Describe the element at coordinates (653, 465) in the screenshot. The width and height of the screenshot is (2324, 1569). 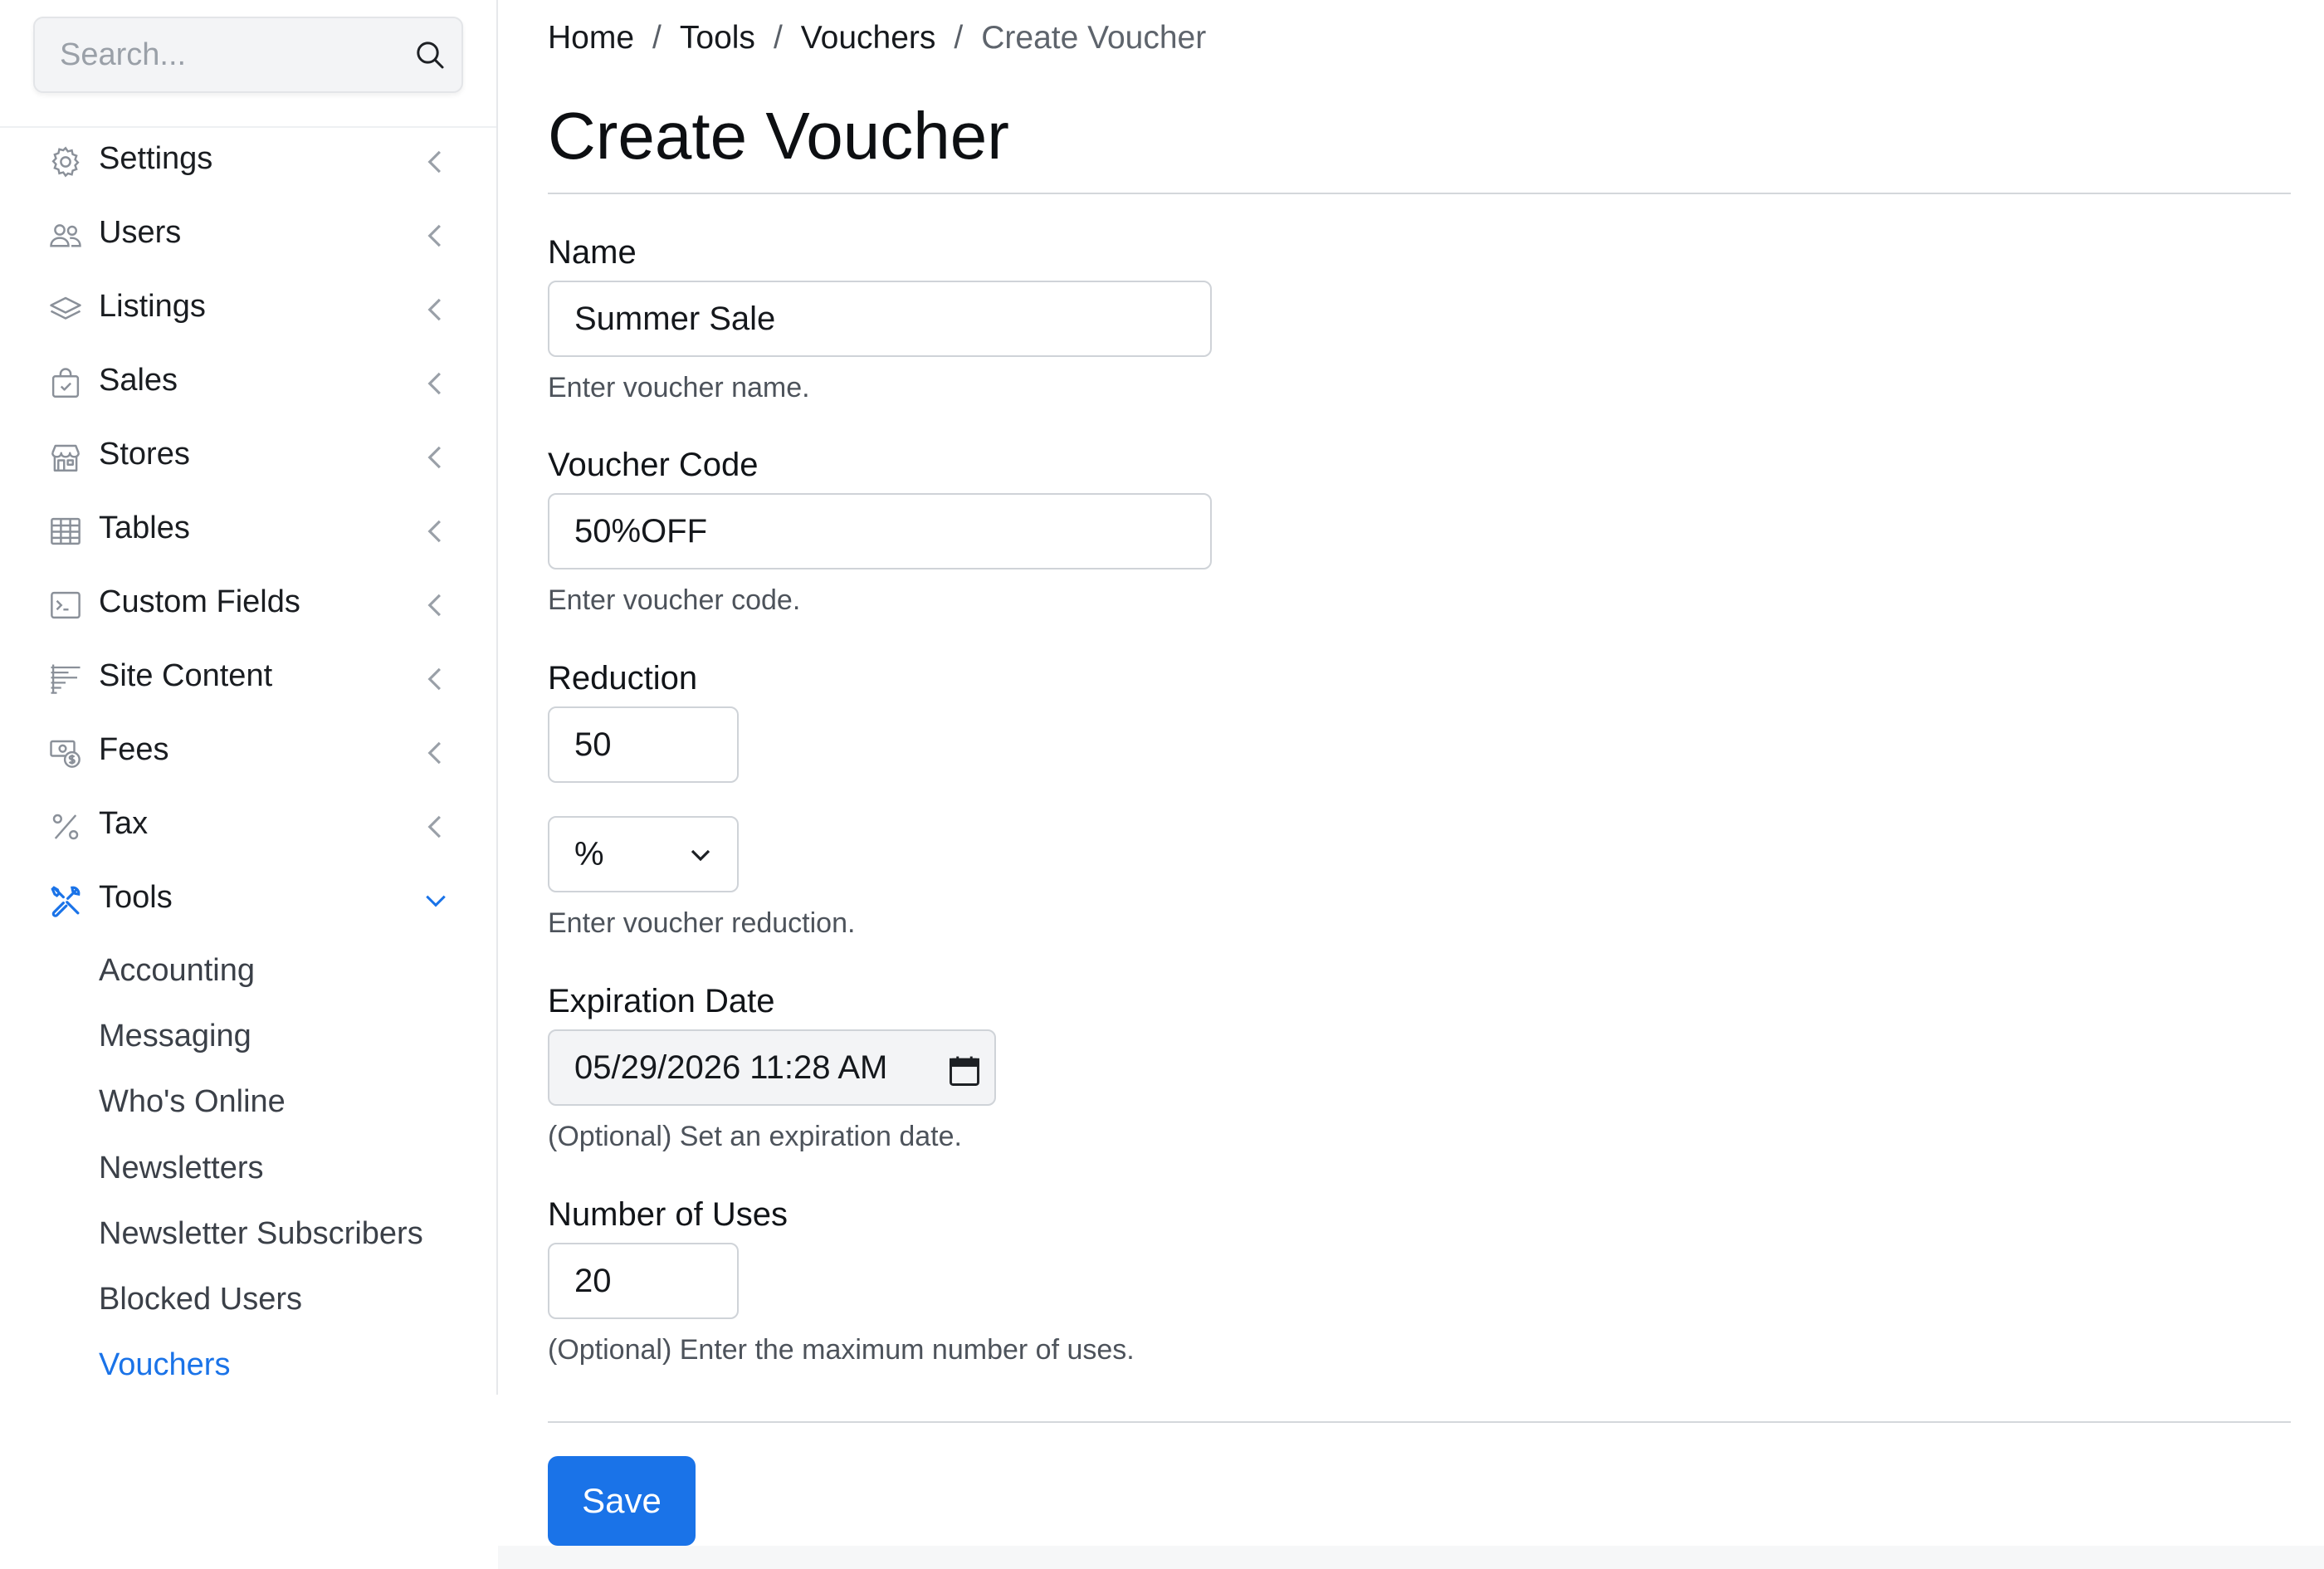
I see `voucher-code-label: Voucher Code` at that location.